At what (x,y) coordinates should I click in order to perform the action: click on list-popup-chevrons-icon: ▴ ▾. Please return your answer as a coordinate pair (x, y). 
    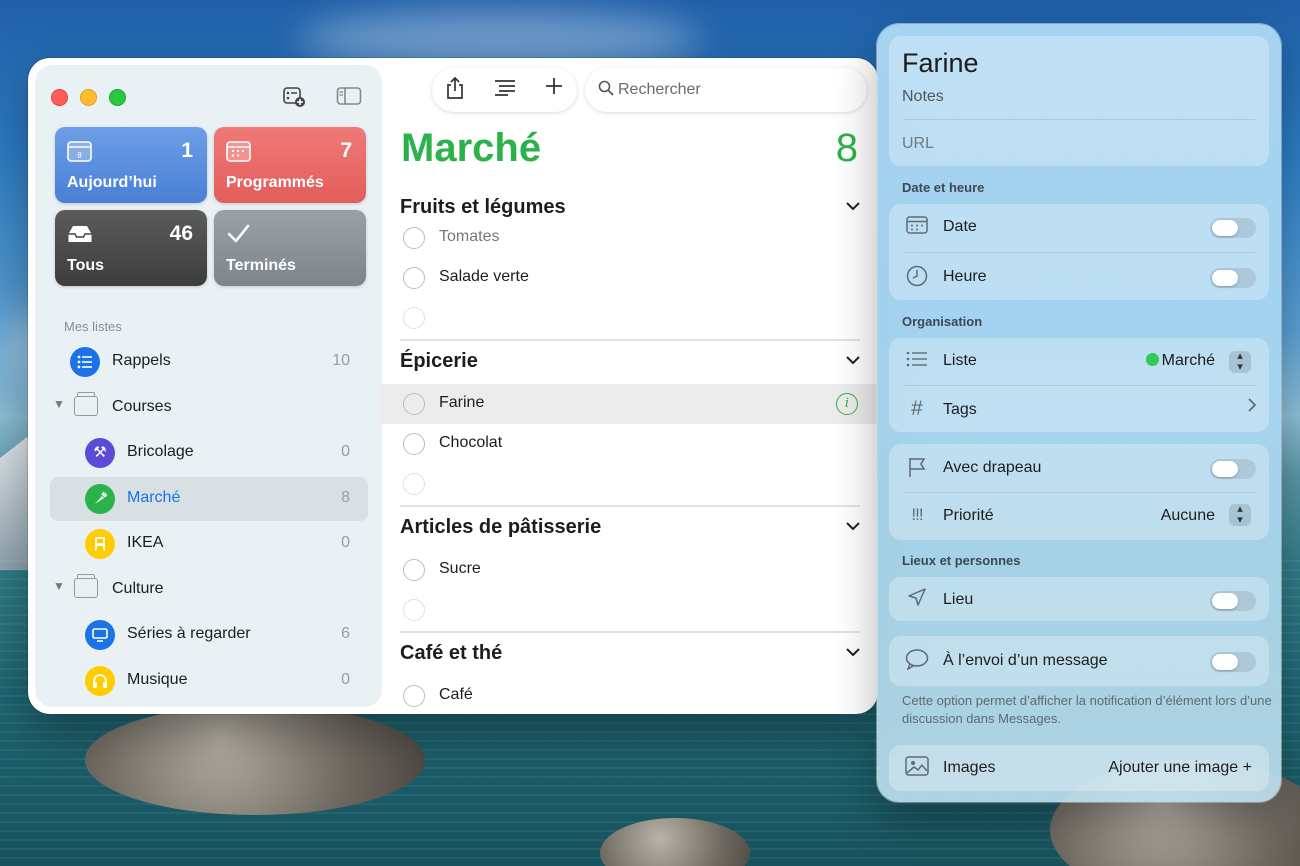
    Looking at the image, I should click on (1240, 362).